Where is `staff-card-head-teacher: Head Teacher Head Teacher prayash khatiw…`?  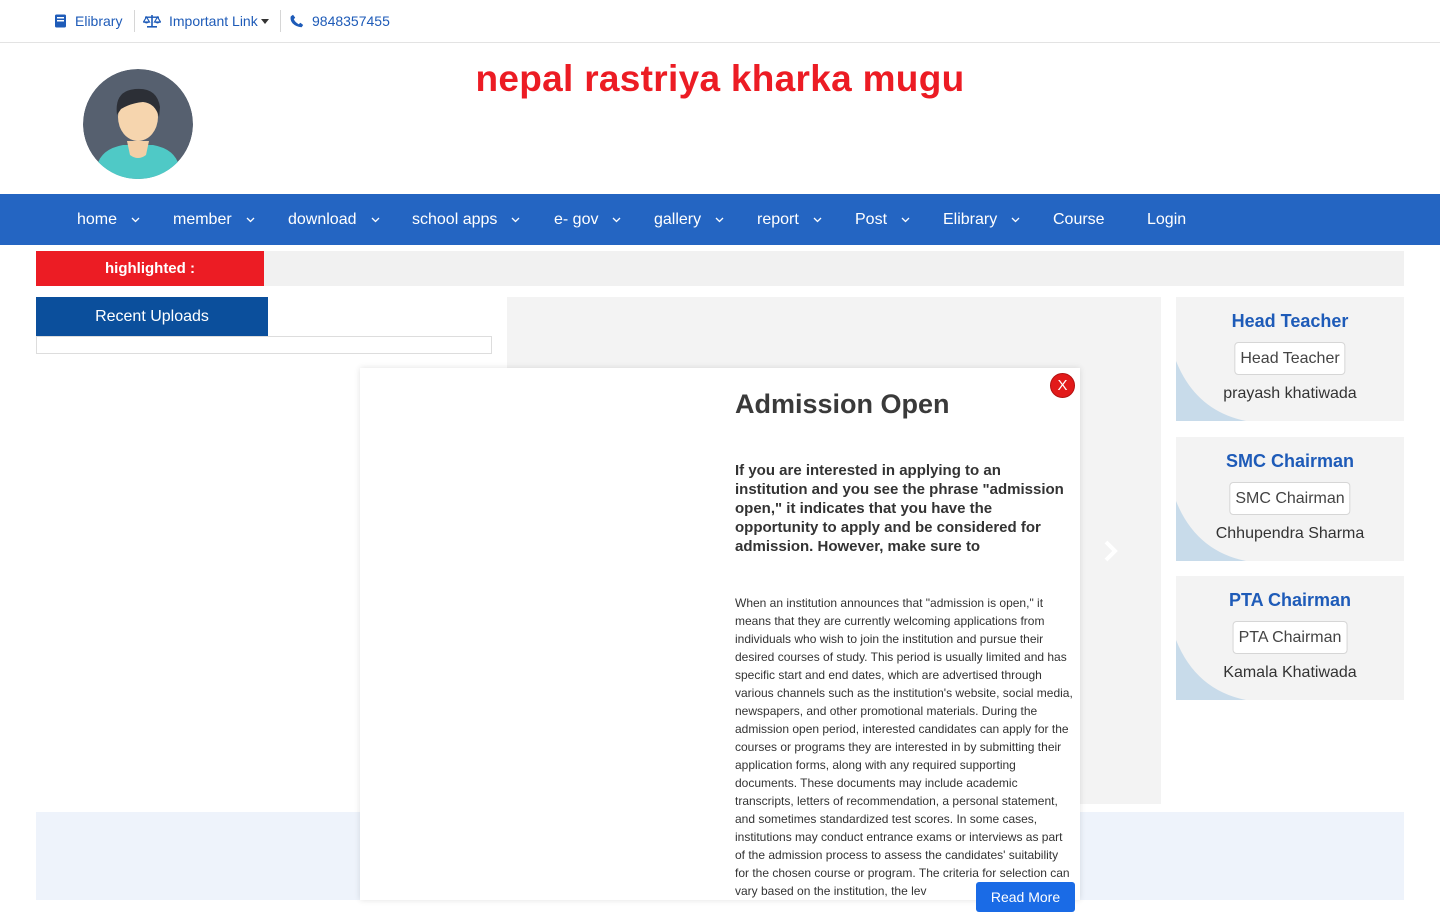
staff-card-head-teacher: Head Teacher Head Teacher prayash khatiw… is located at coordinates (1290, 359).